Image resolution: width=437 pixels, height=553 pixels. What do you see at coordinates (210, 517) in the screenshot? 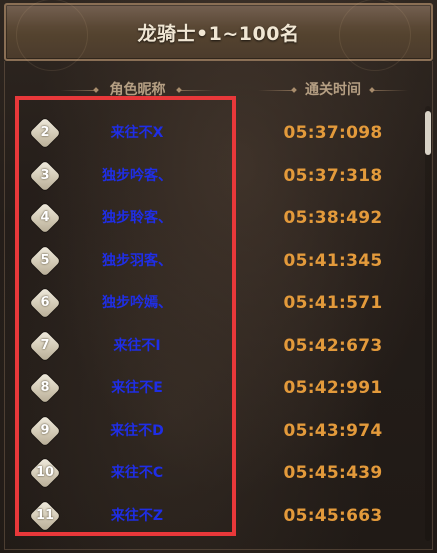
I see `ranking-row: 11 来往不Z 05:45:663` at bounding box center [210, 517].